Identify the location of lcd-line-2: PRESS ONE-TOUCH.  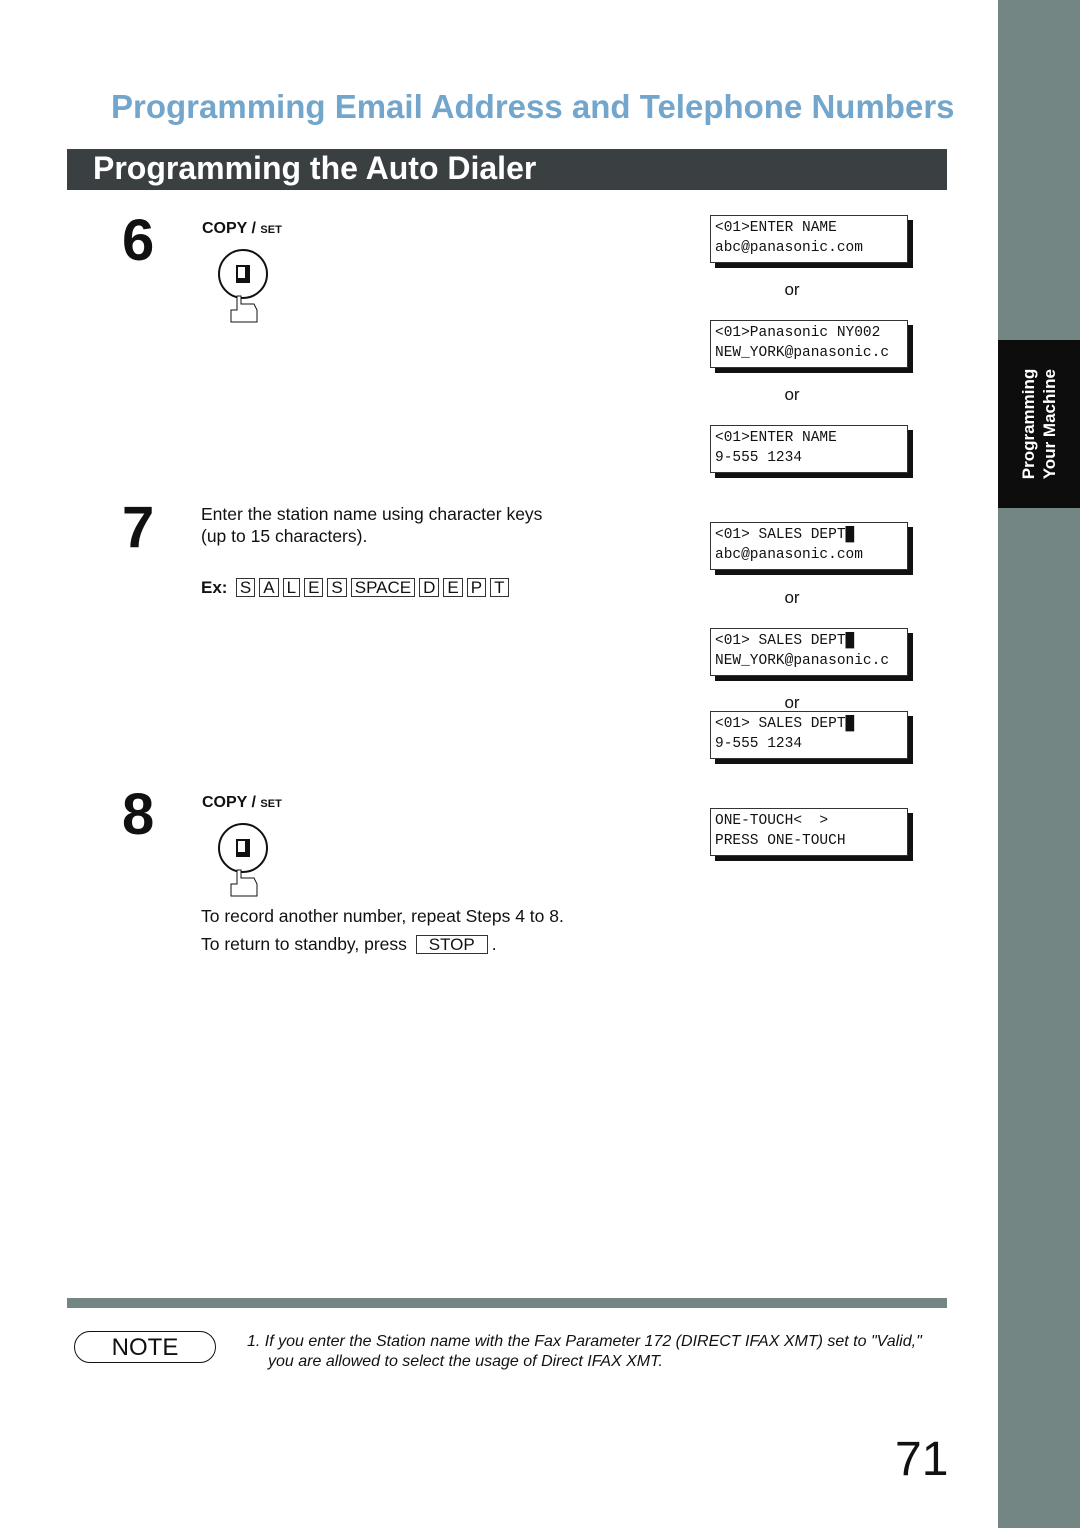
(780, 841).